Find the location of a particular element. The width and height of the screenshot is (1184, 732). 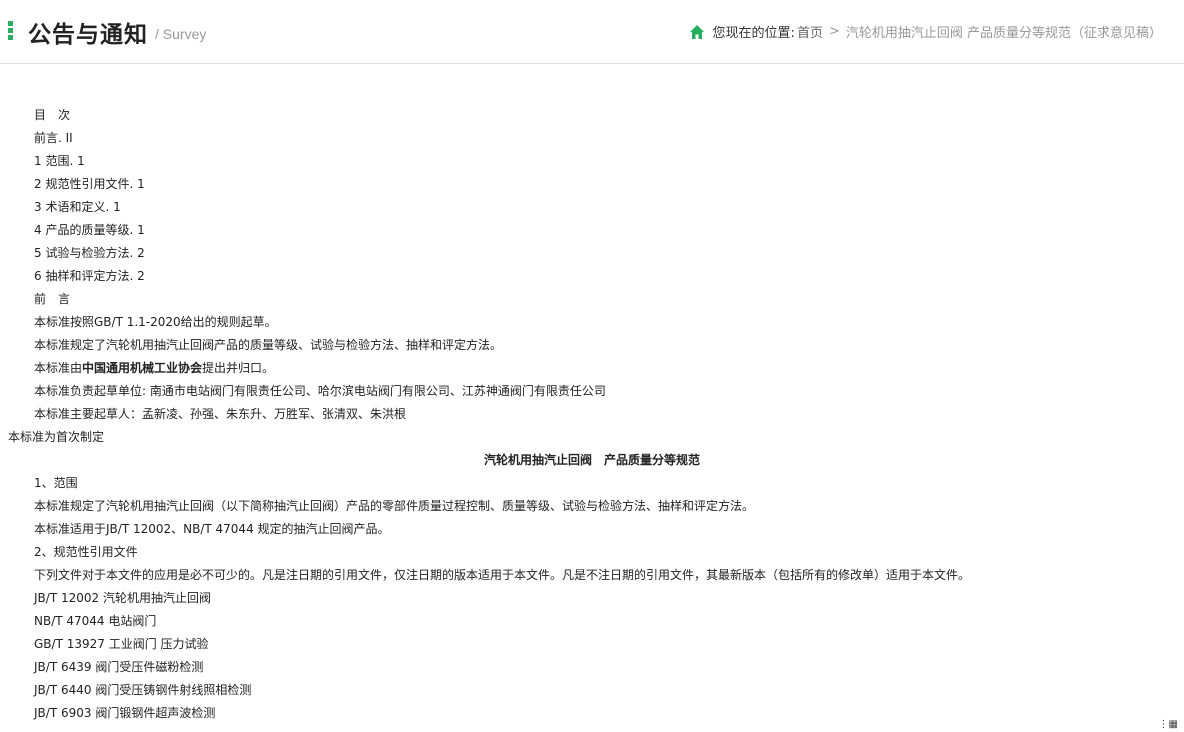

reference-item: JB/T 6440 阀门受压铸钢件射线照相检测 is located at coordinates (143, 690).